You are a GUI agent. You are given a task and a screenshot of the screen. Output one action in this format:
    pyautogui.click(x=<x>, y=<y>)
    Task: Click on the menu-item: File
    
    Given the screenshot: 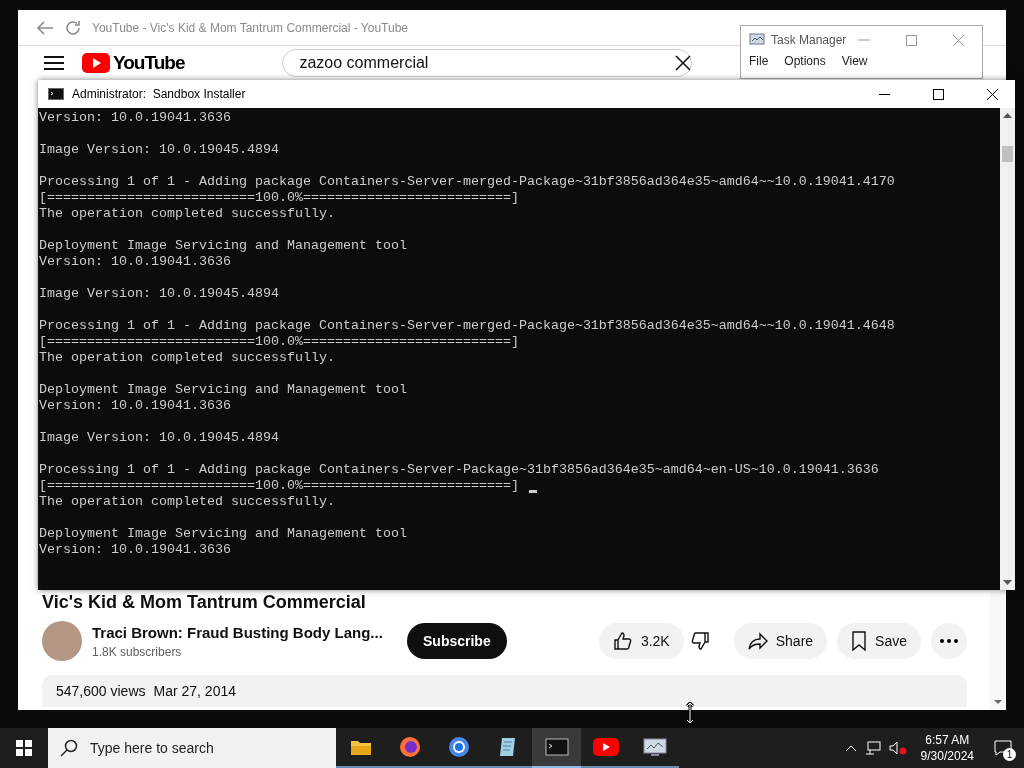 What is the action you would take?
    pyautogui.click(x=759, y=61)
    